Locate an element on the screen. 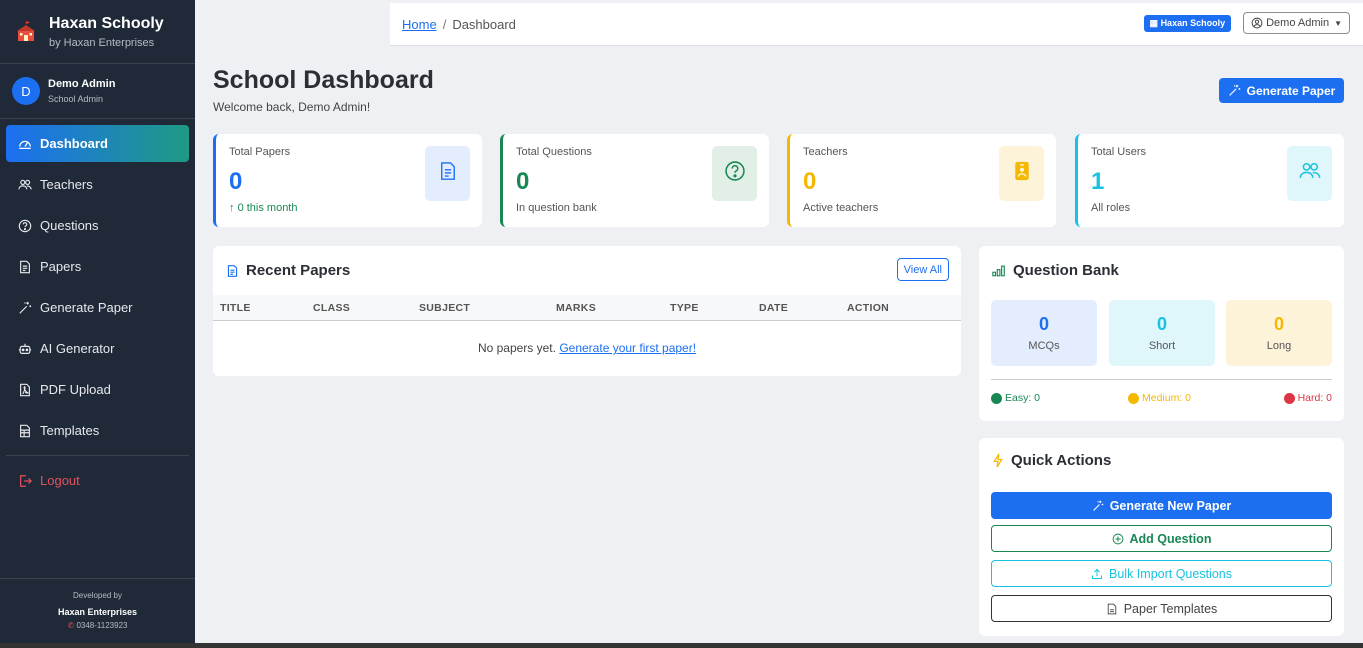  medium-count: Medium: 0 is located at coordinates (1167, 398).